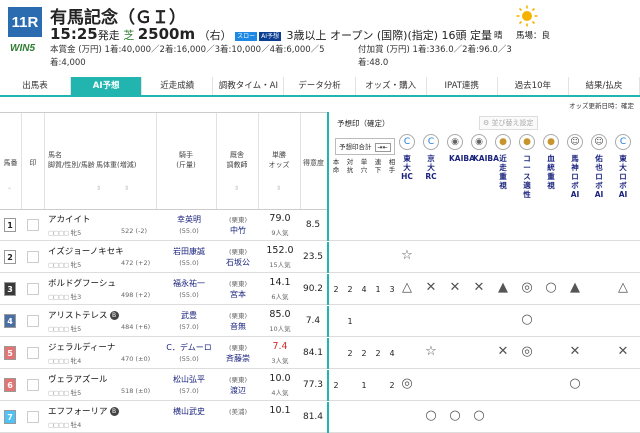 The image size is (640, 433). I want to click on tokui-score: 7.4, so click(313, 321).